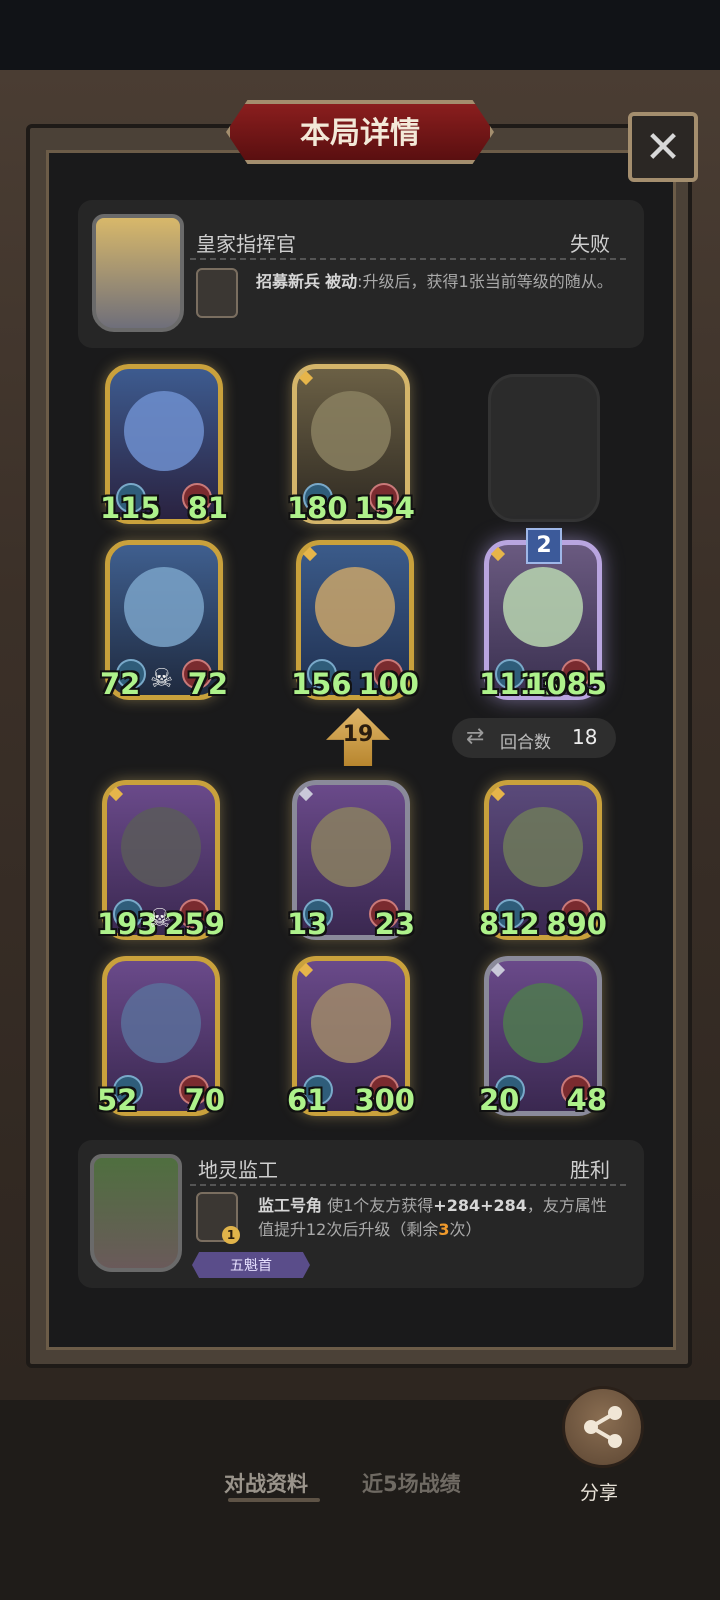 The width and height of the screenshot is (720, 1600). I want to click on top-player-skill: 招募新兵 被动:升级后，获得1张当前等级的随从。, so click(441, 282).